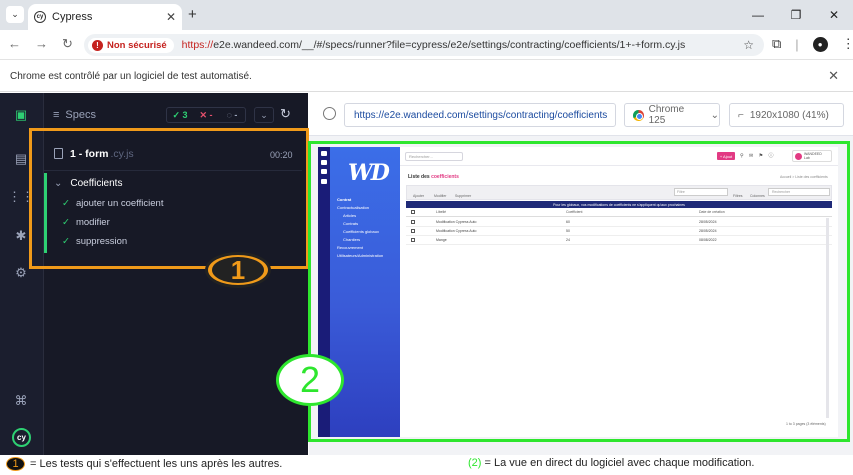 This screenshot has width=853, height=475. What do you see at coordinates (238, 270) in the screenshot?
I see `annotation-bubble-1: 1` at bounding box center [238, 270].